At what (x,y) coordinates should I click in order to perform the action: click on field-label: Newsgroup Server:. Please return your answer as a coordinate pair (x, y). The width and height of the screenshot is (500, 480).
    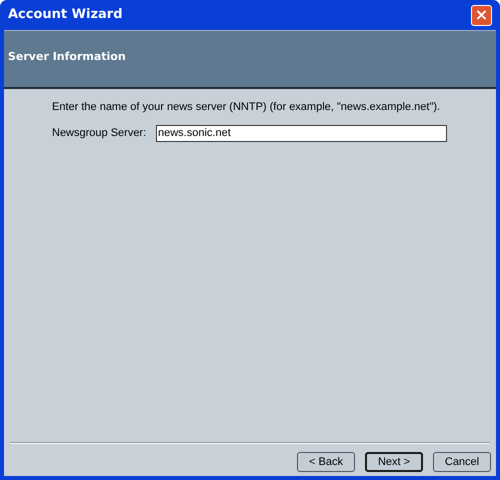
    Looking at the image, I should click on (100, 133).